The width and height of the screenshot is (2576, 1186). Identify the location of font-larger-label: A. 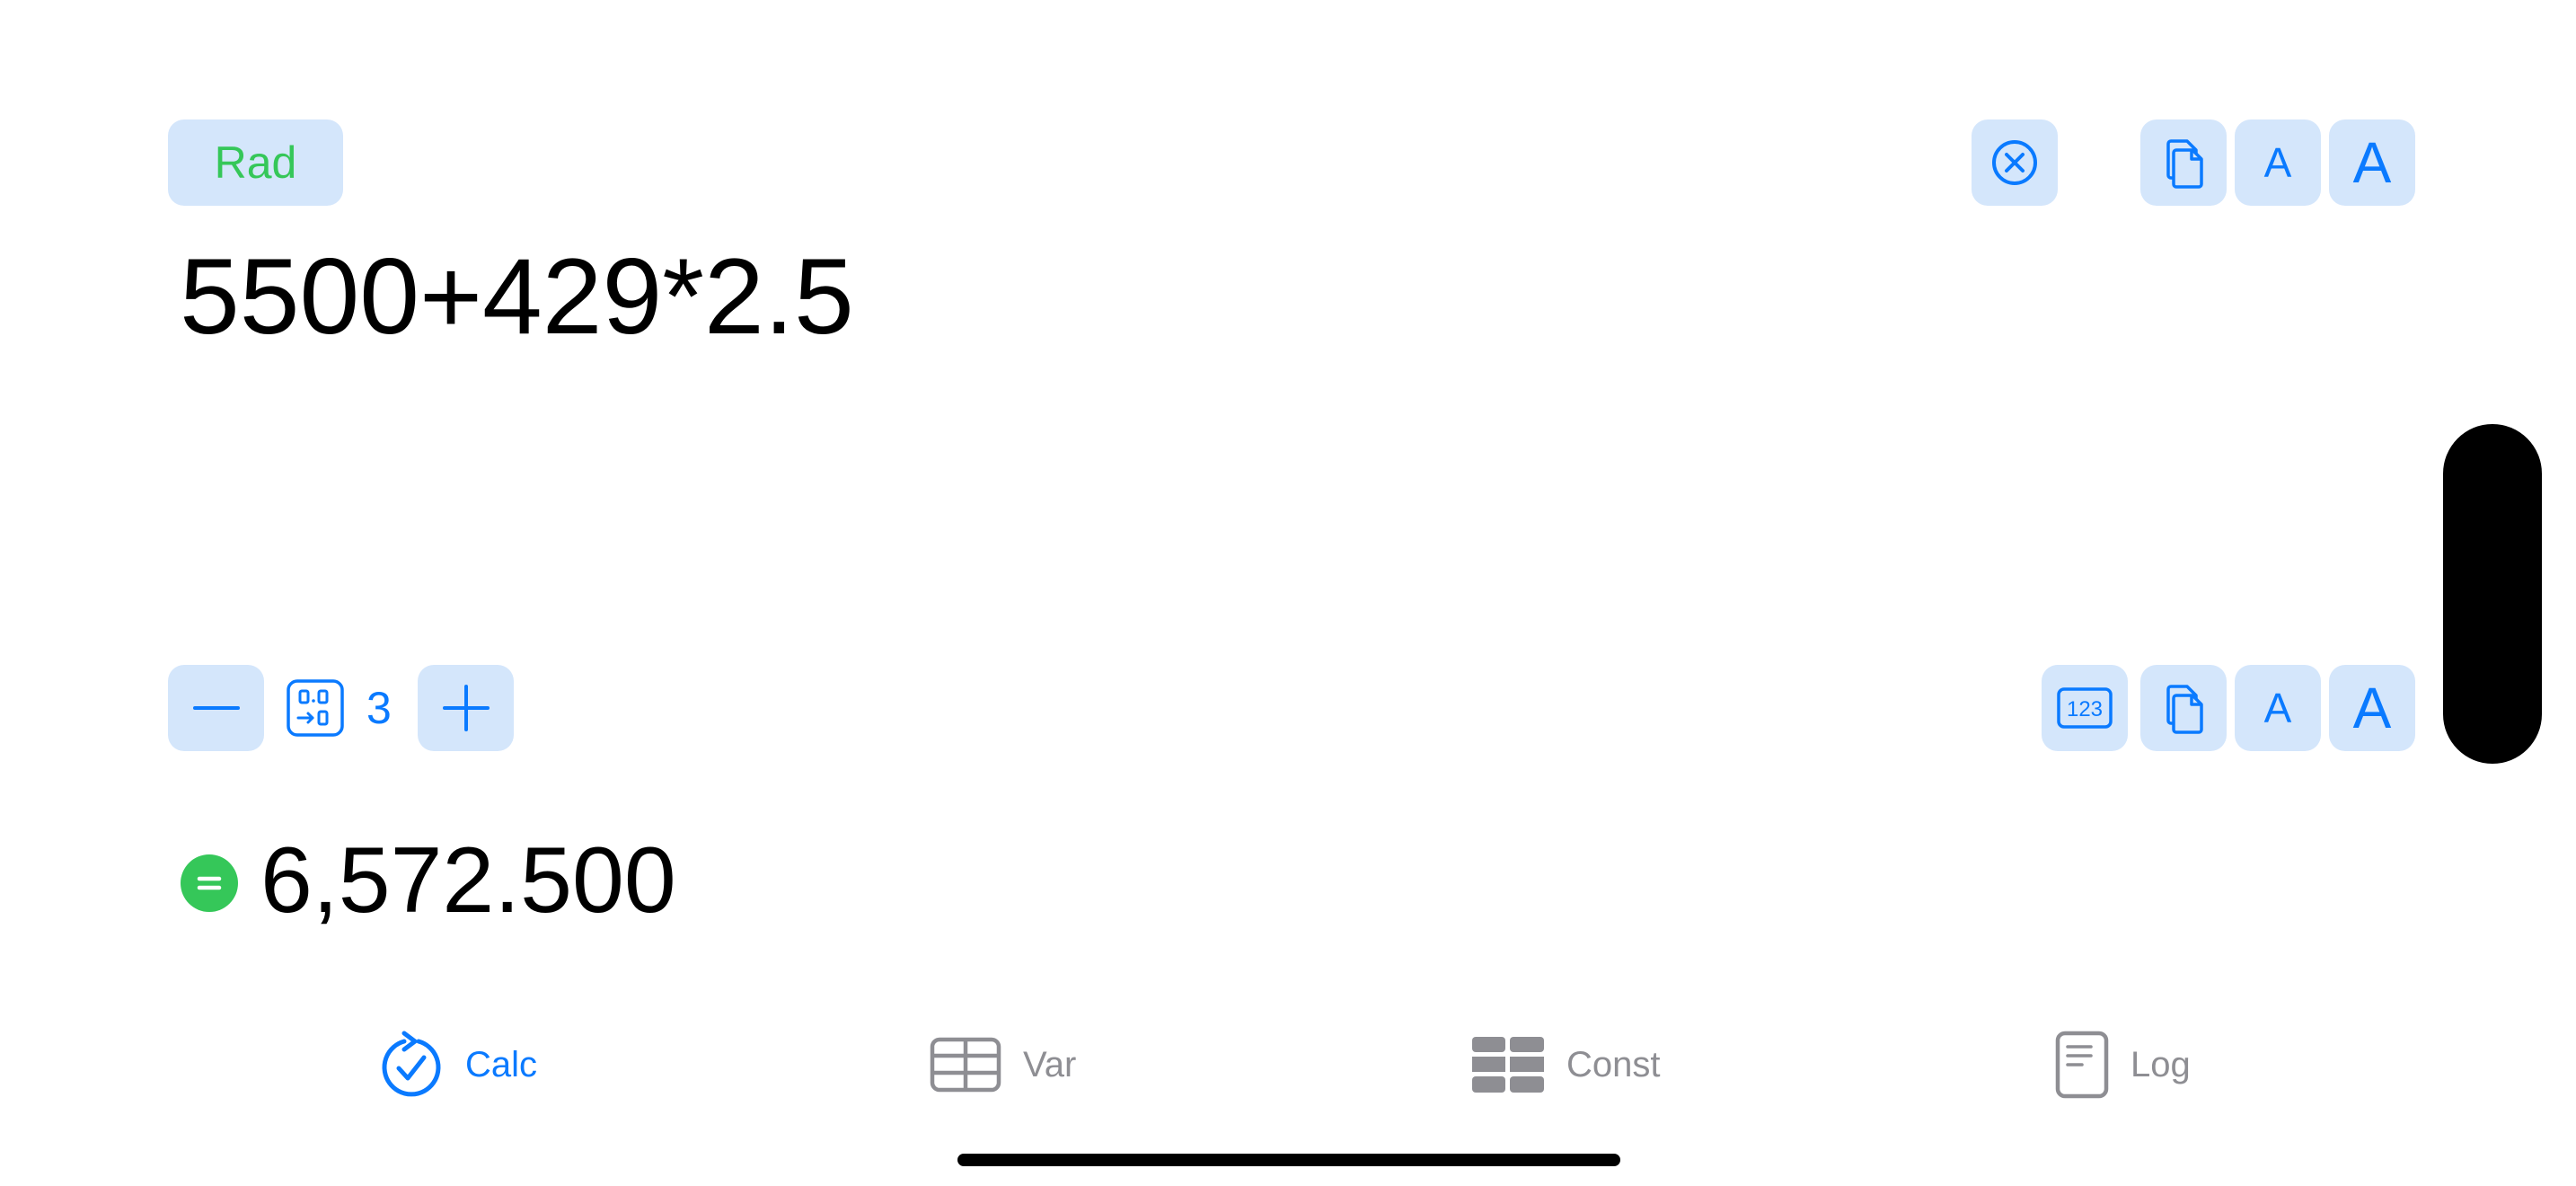
(2372, 162).